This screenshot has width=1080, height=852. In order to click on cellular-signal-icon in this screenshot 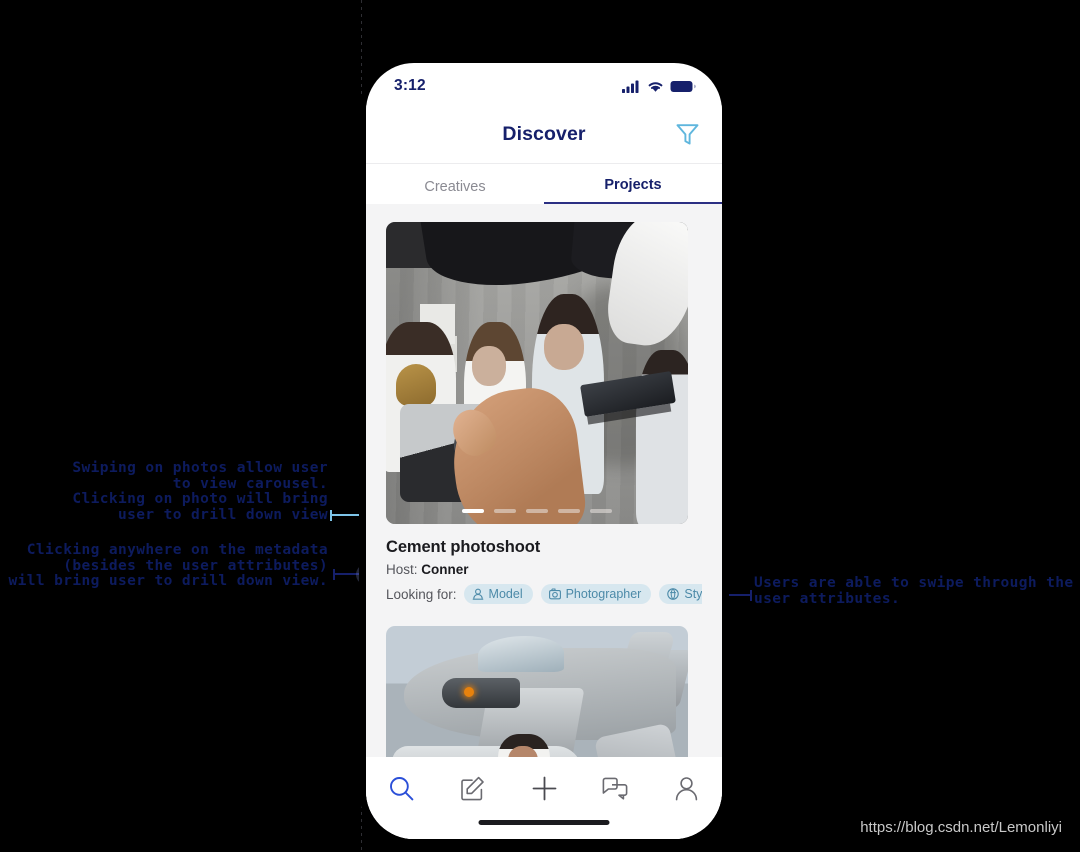, I will do `click(630, 86)`.